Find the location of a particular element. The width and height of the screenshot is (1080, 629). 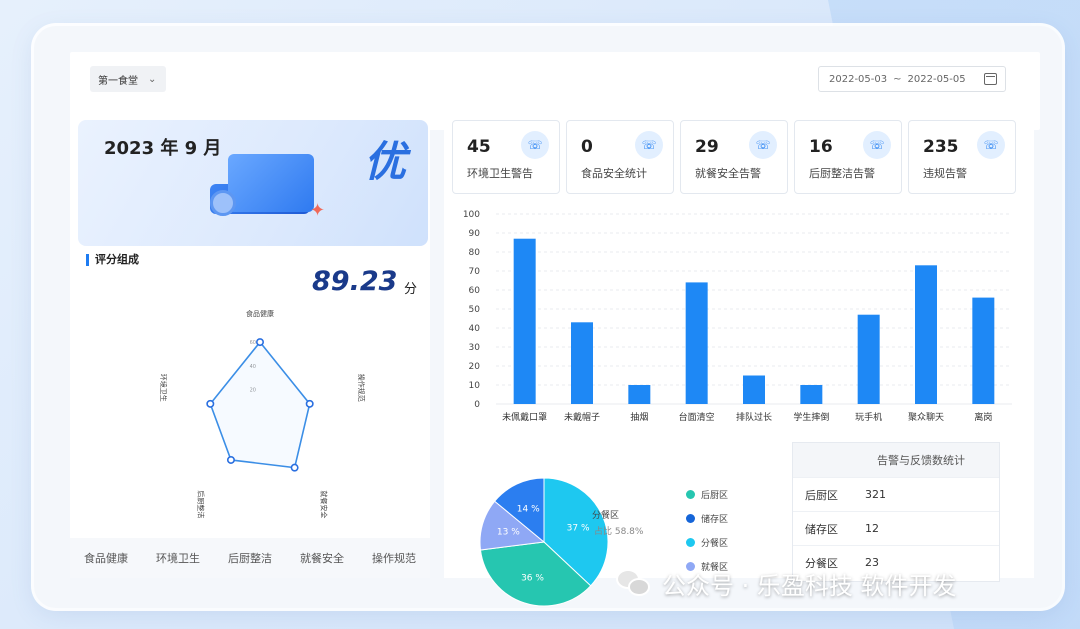

alert-feedback-table: 告警与反馈数统计 后厨区 321 储存区 12 分餐区 23 is located at coordinates (896, 512).